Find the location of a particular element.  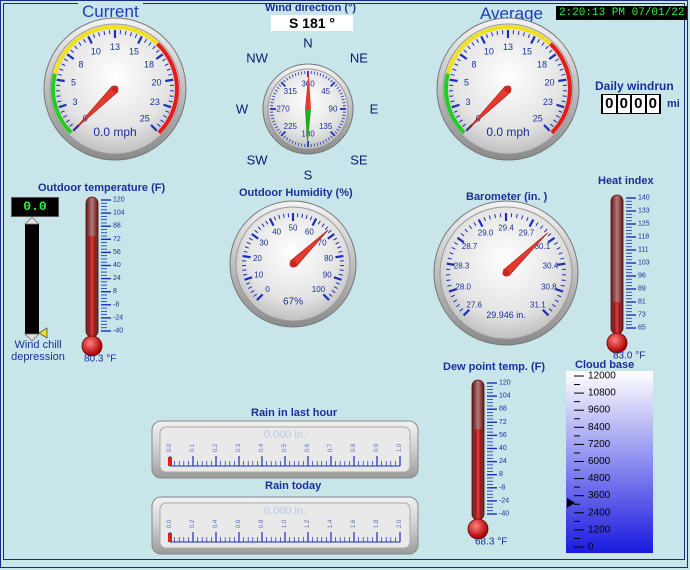

wind-average-tick is located at coordinates (453, 80).